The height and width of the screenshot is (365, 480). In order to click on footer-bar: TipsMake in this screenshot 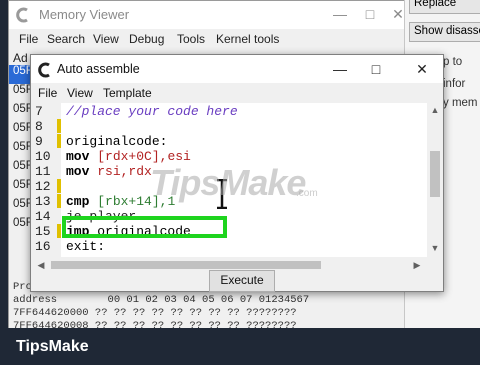, I will do `click(240, 346)`.